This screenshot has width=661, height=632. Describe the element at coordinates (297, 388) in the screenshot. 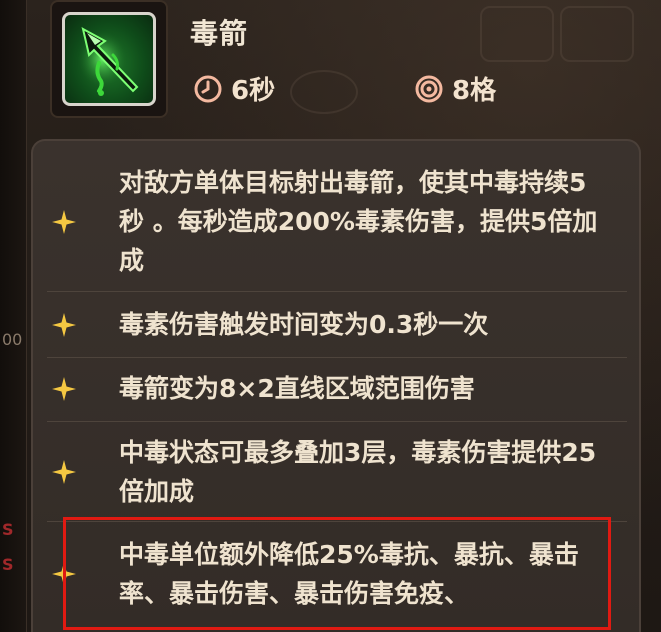

I see `effect-text: 毒箭变为8×2直线区域范围伤害` at that location.